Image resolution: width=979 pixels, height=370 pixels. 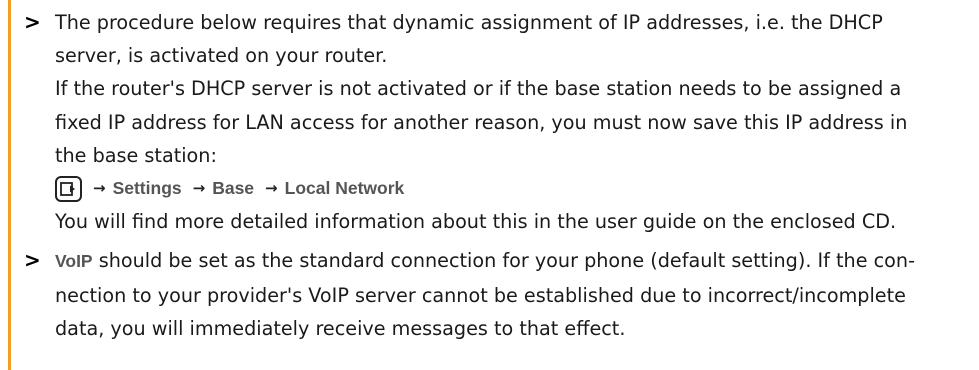 I want to click on menu-path-base: Base, so click(x=233, y=188).